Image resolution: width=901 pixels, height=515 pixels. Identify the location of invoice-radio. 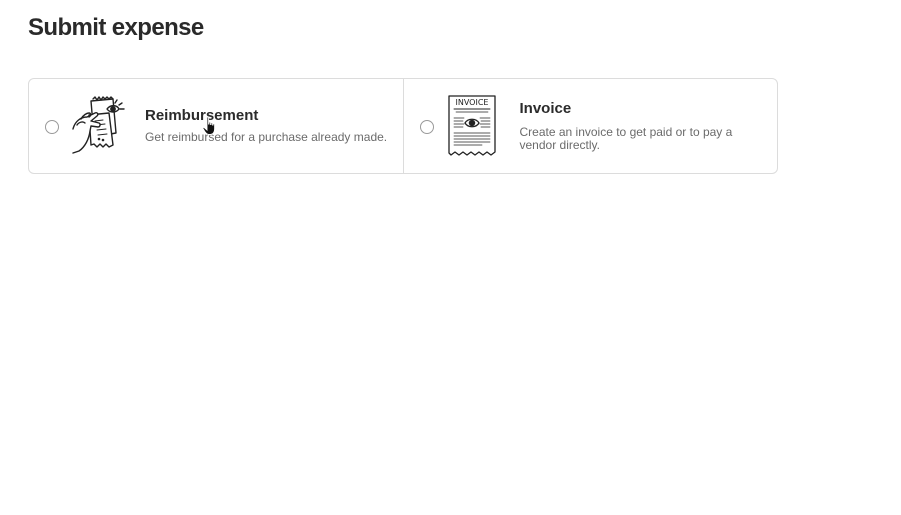
(426, 127).